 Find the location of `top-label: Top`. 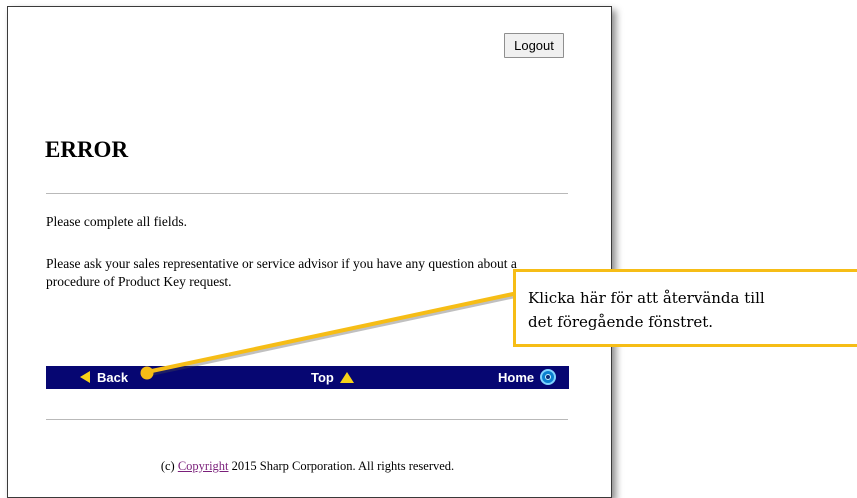

top-label: Top is located at coordinates (322, 377).